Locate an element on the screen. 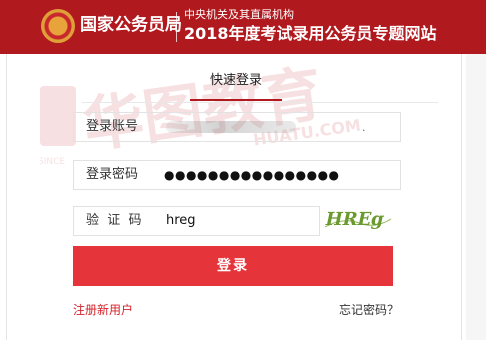 The height and width of the screenshot is (340, 486). captcha-image: HREg is located at coordinates (358, 220).